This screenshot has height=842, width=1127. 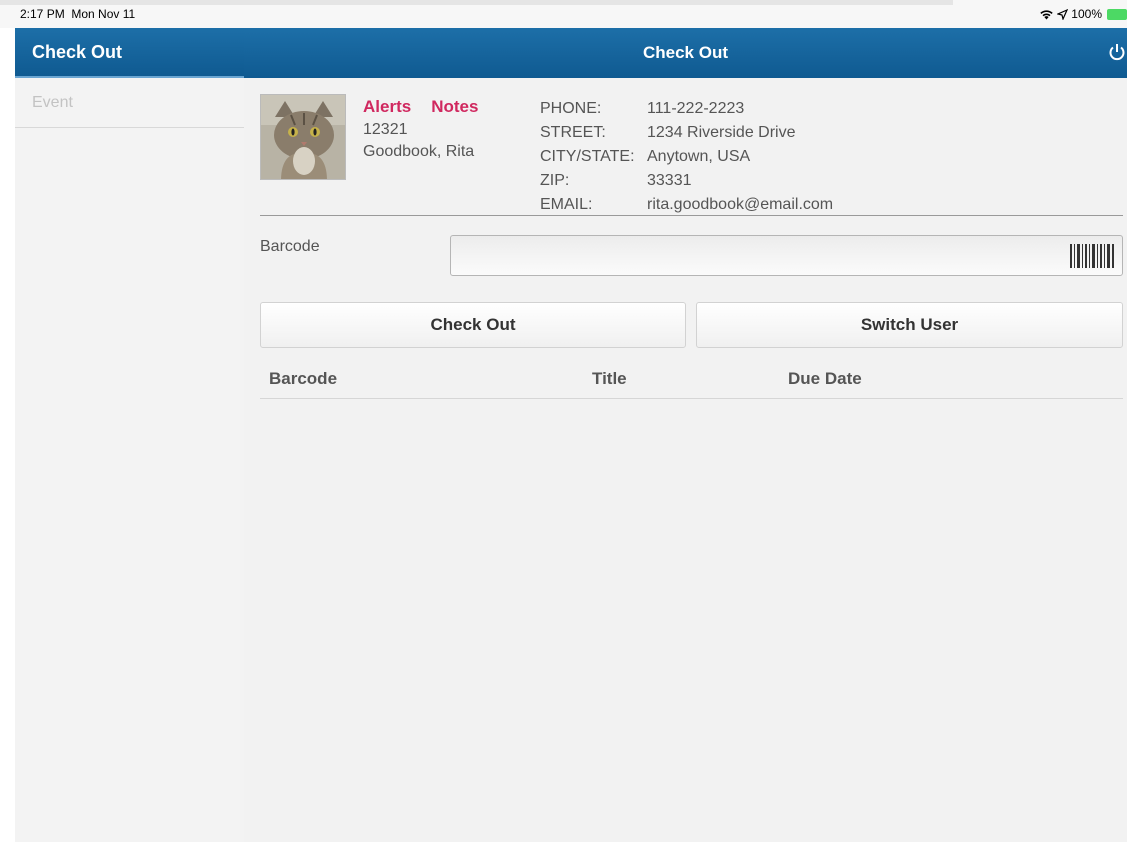 I want to click on status-bar: 2:17 PM Mon Nov 11 100%, so click(x=563, y=14).